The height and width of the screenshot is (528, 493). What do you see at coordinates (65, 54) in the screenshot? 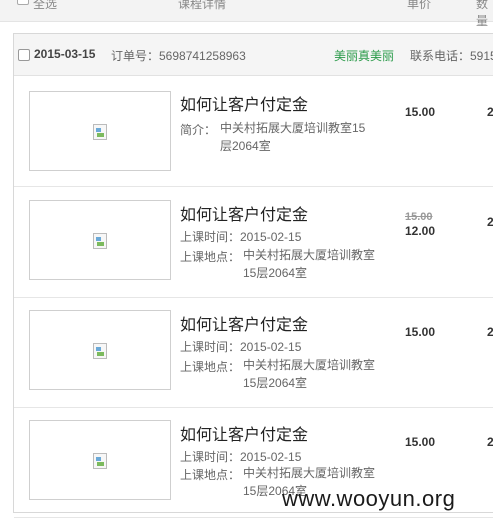
I see `order-date: 2015-03-15` at bounding box center [65, 54].